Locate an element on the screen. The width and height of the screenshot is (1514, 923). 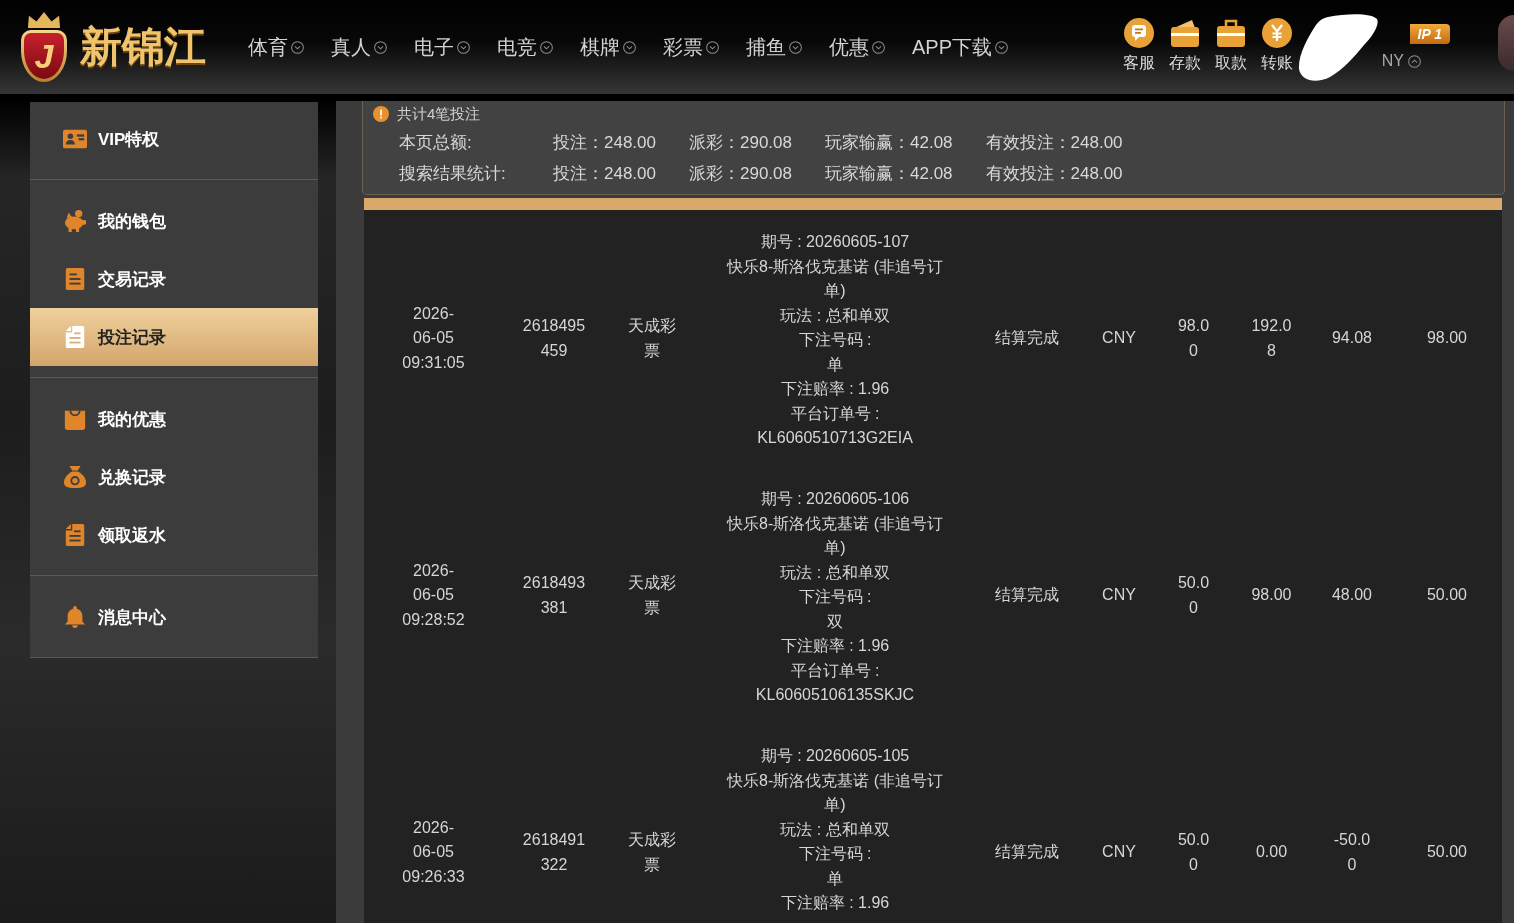
chat-bubble-icon is located at coordinates (1139, 33).